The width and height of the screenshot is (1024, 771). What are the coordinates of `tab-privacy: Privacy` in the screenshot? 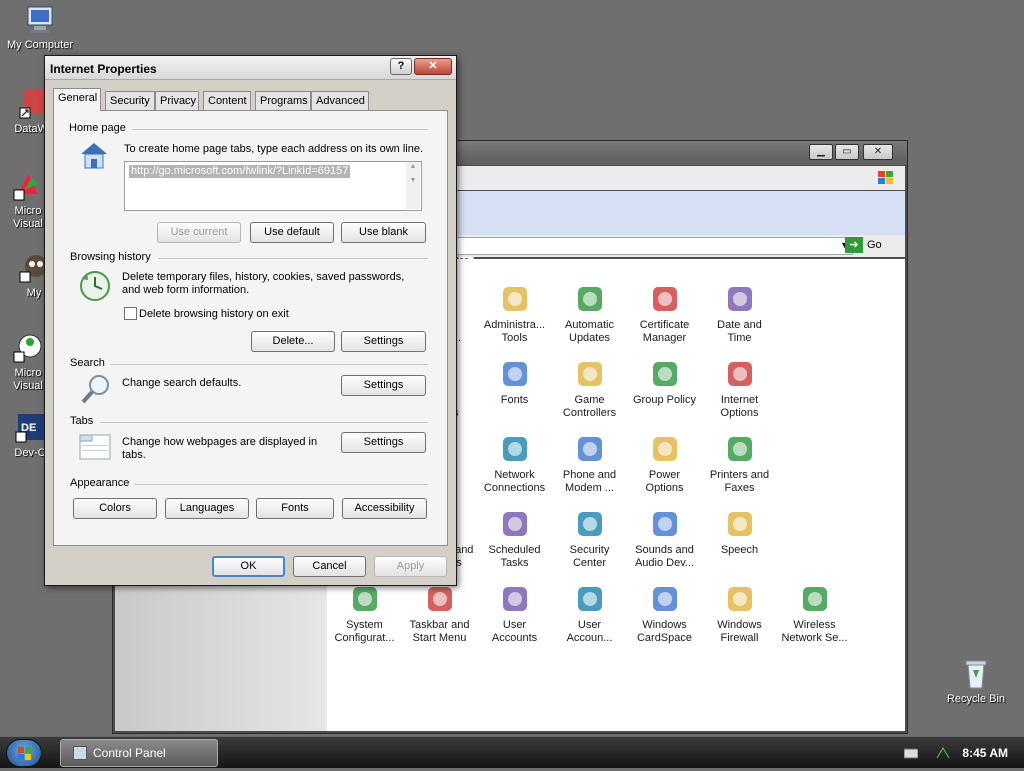 It's located at (177, 100).